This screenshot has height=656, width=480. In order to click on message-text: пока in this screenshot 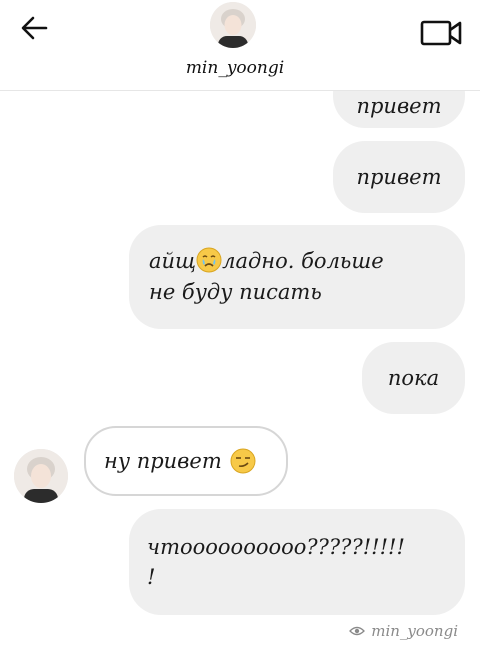, I will do `click(413, 378)`.